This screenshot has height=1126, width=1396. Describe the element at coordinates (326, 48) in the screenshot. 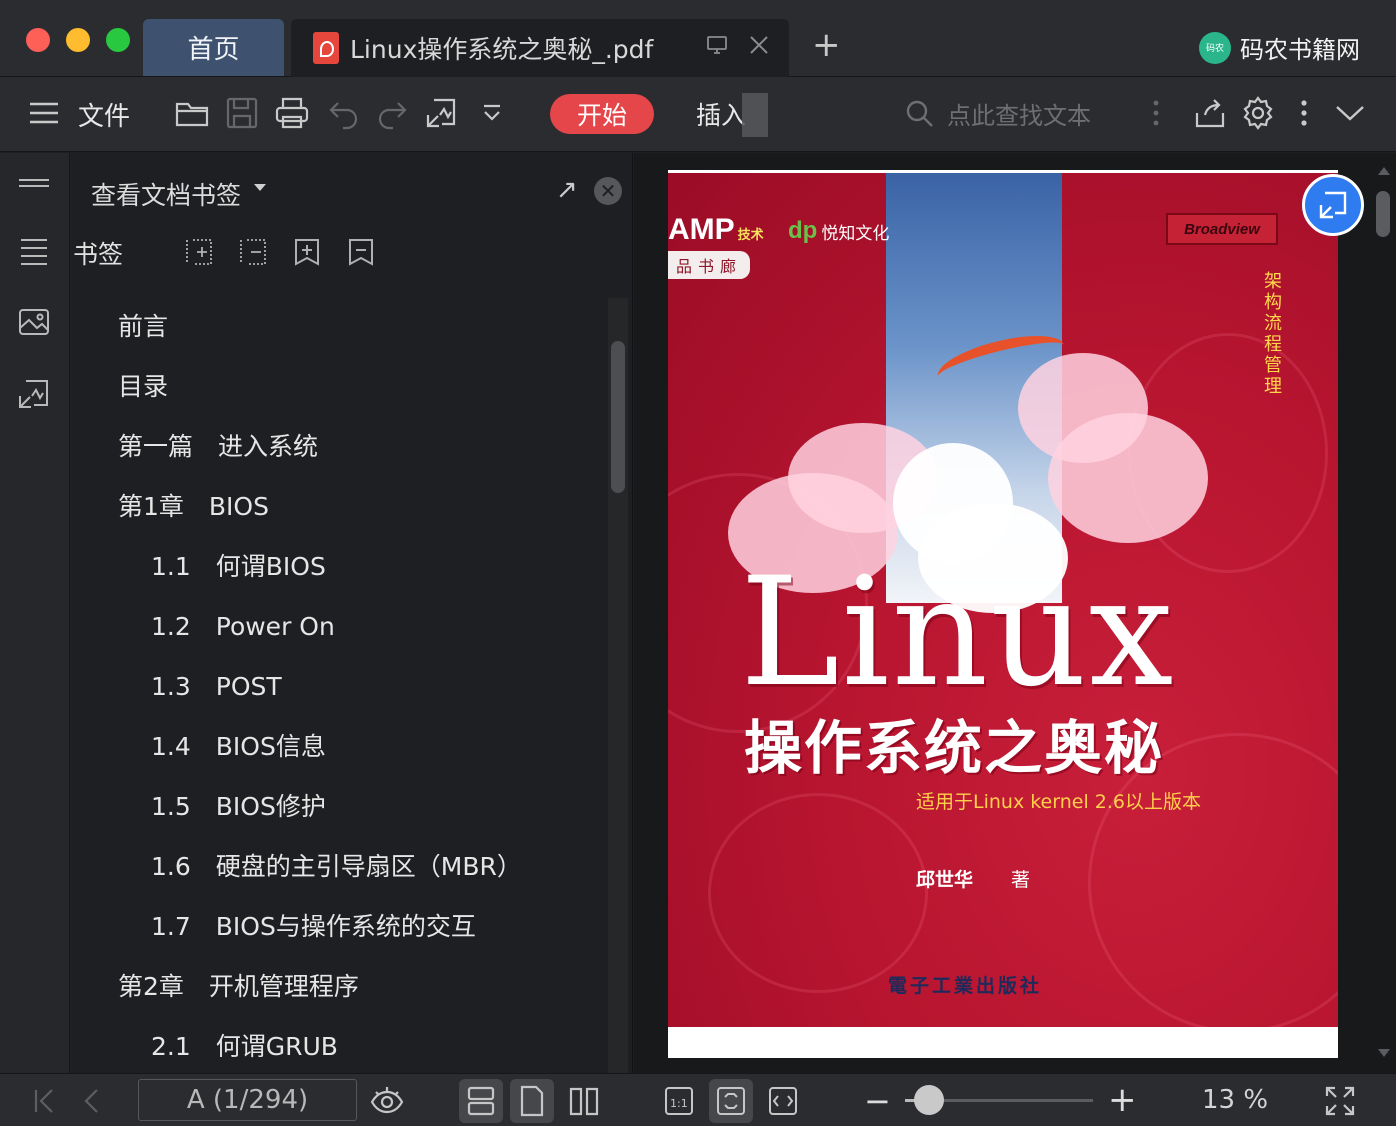

I see `pdf-file-icon` at that location.